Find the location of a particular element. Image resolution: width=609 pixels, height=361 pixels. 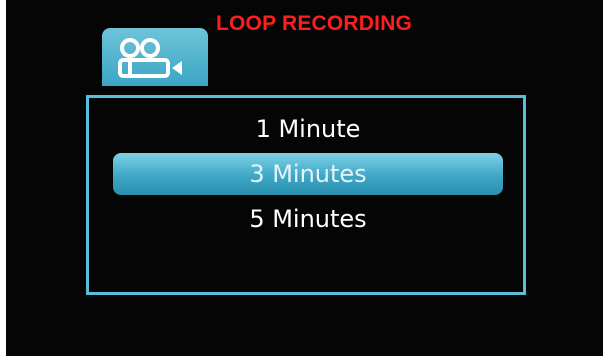

video-mode-tab is located at coordinates (155, 57).